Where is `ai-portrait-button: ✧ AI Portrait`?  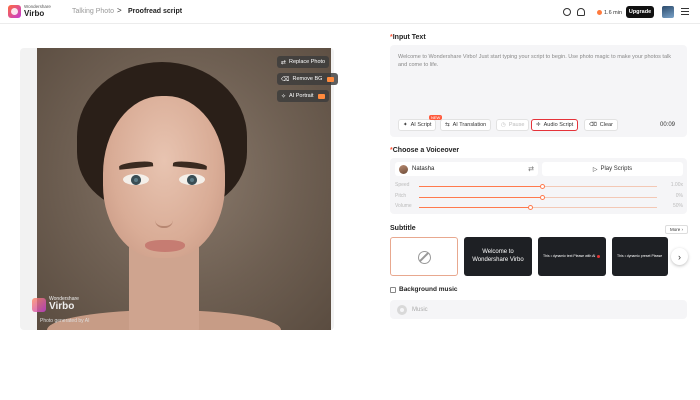
ai-portrait-button: ✧ AI Portrait is located at coordinates (303, 96).